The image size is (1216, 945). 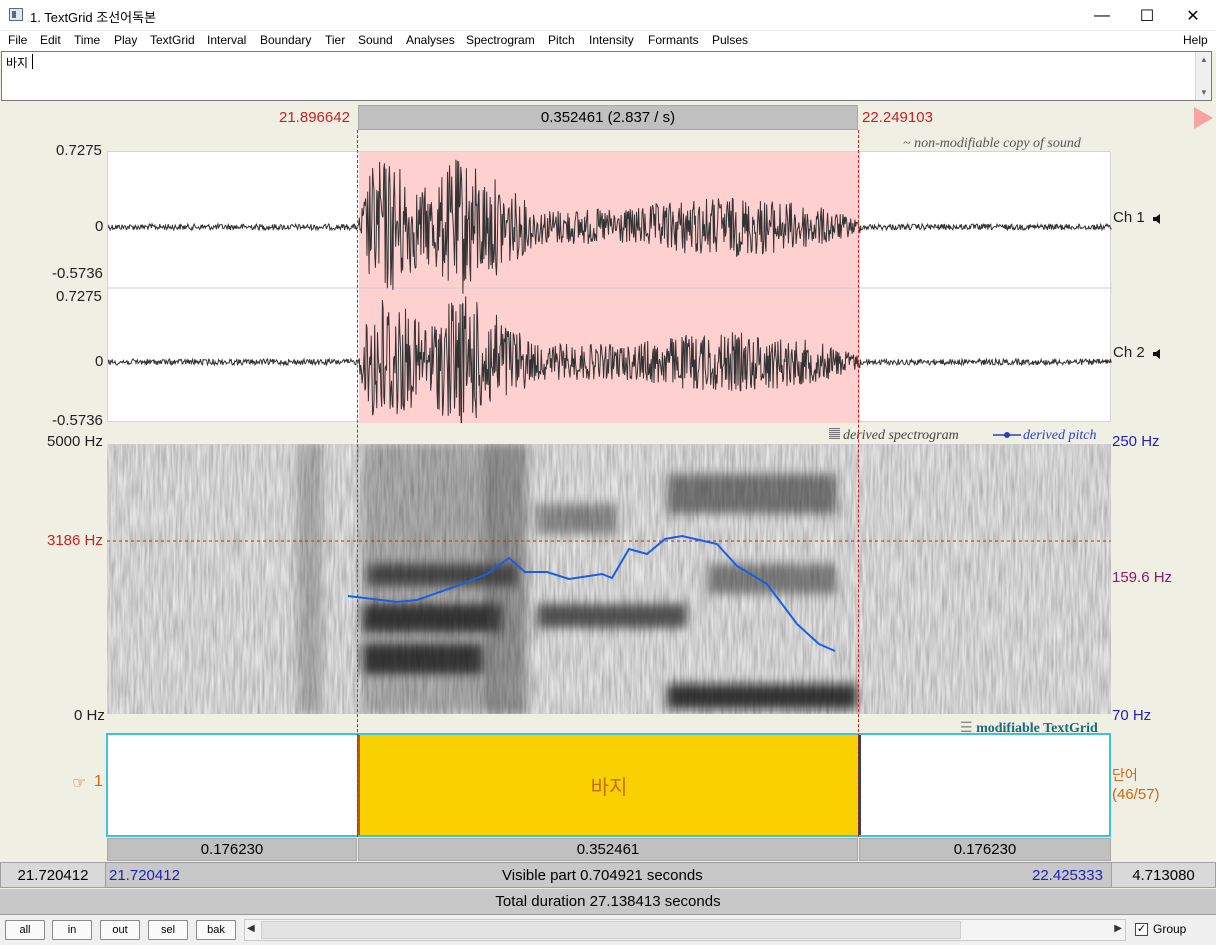 I want to click on spectrogram-top-freq: 5000 Hz, so click(x=75, y=441).